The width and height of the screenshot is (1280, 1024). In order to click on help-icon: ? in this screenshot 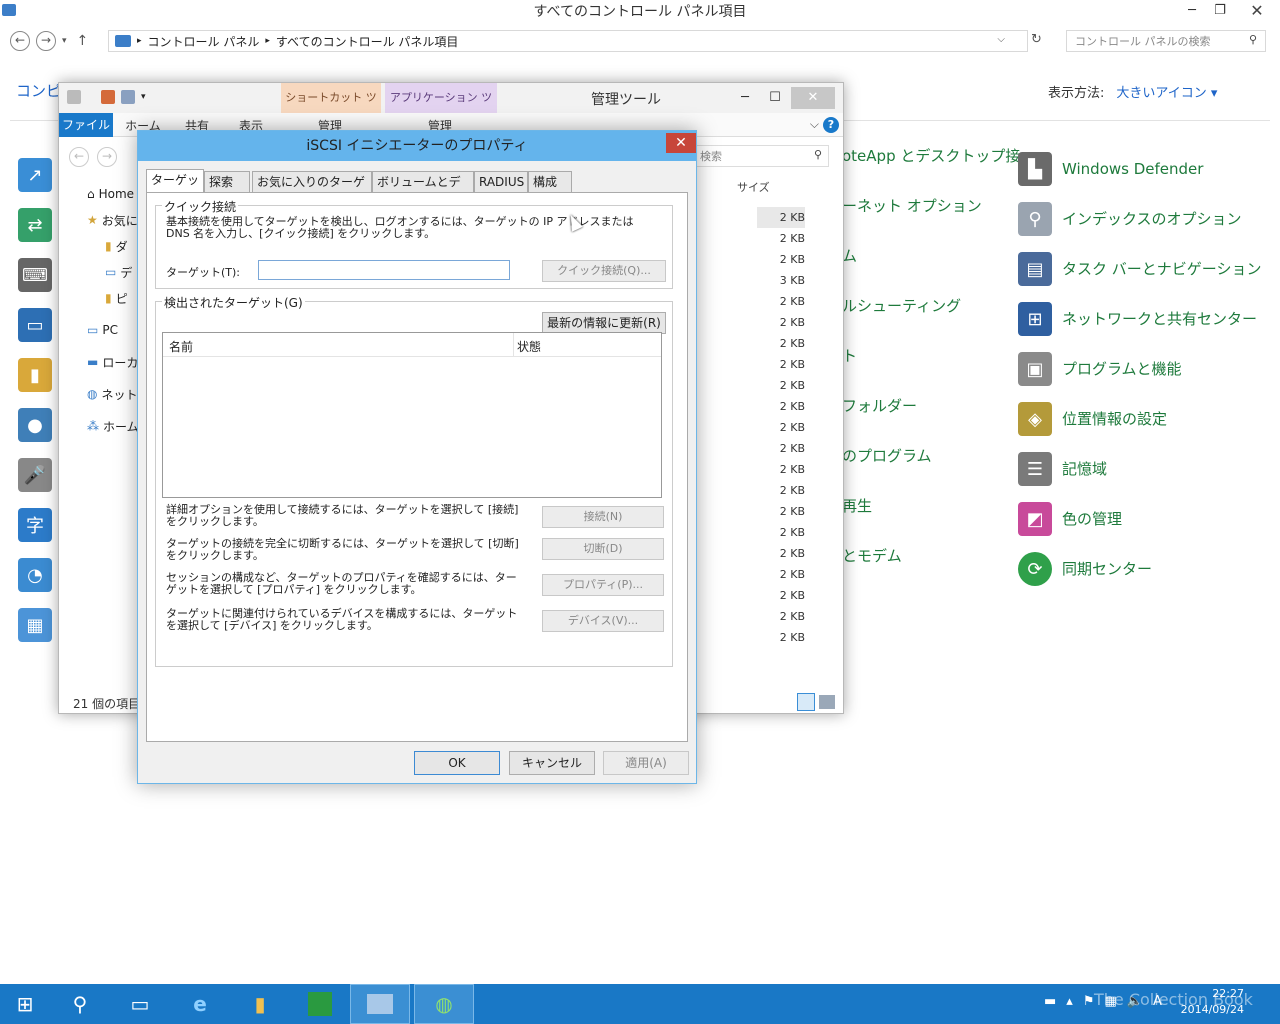, I will do `click(831, 125)`.